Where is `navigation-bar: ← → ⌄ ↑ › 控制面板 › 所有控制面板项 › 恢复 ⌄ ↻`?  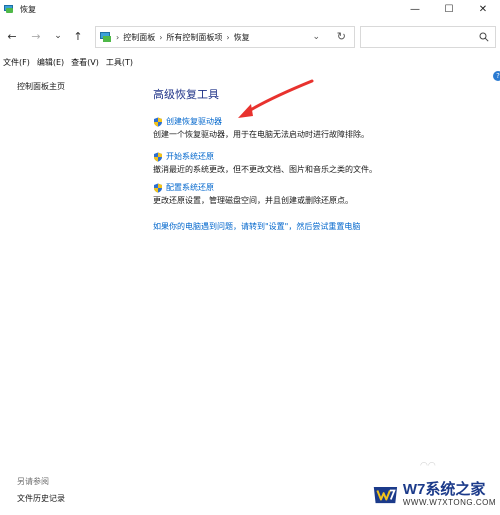 navigation-bar: ← → ⌄ ↑ › 控制面板 › 所有控制面板项 › 恢复 ⌄ ↻ is located at coordinates (250, 36).